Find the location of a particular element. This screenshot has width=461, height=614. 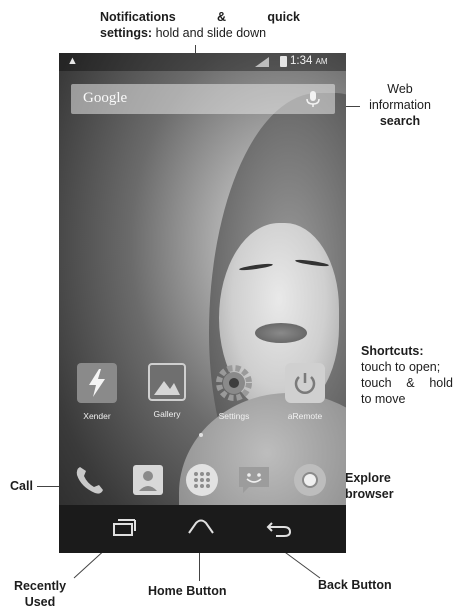

contacts-icon is located at coordinates (148, 480).